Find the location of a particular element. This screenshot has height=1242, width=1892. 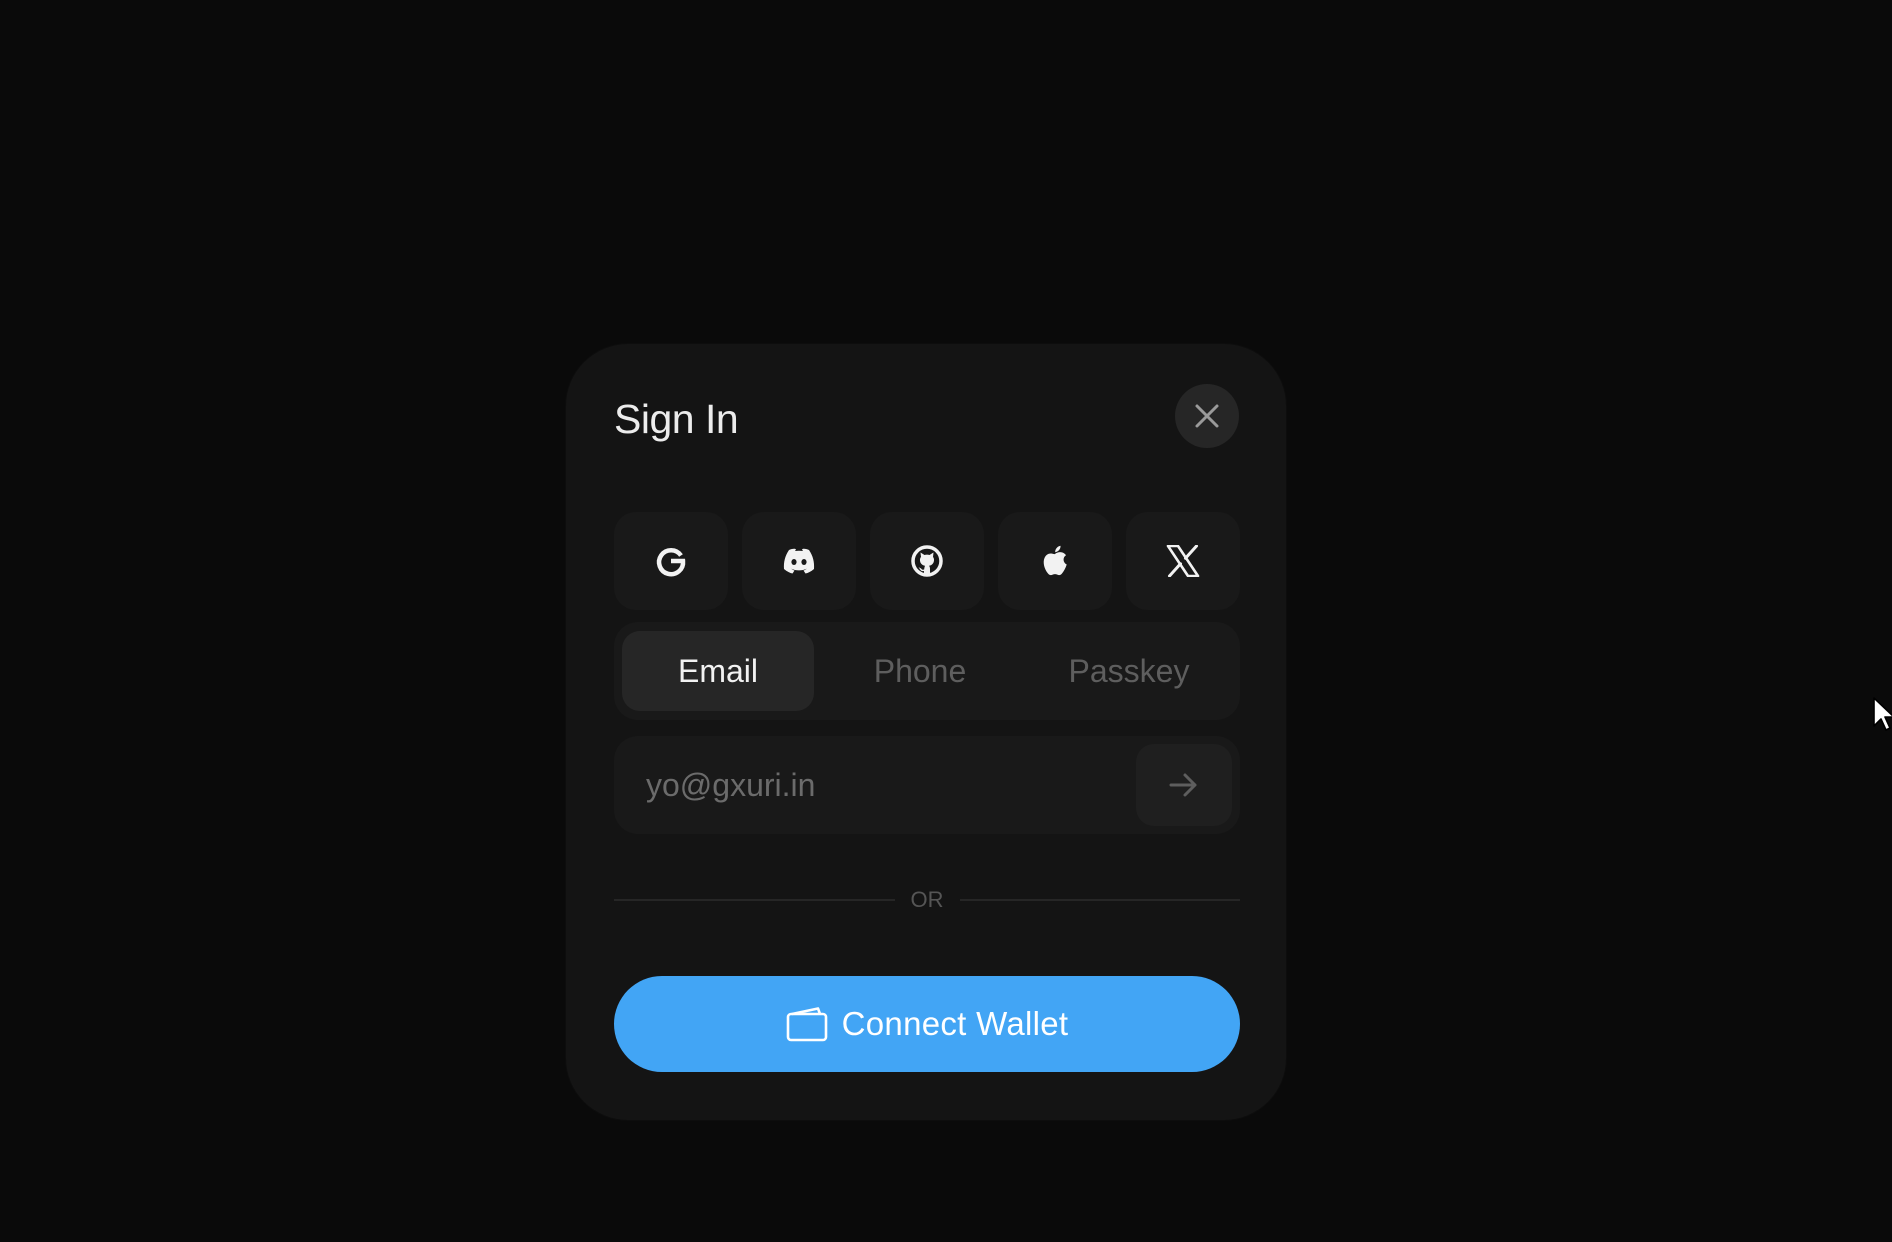

google-login-button is located at coordinates (671, 561).